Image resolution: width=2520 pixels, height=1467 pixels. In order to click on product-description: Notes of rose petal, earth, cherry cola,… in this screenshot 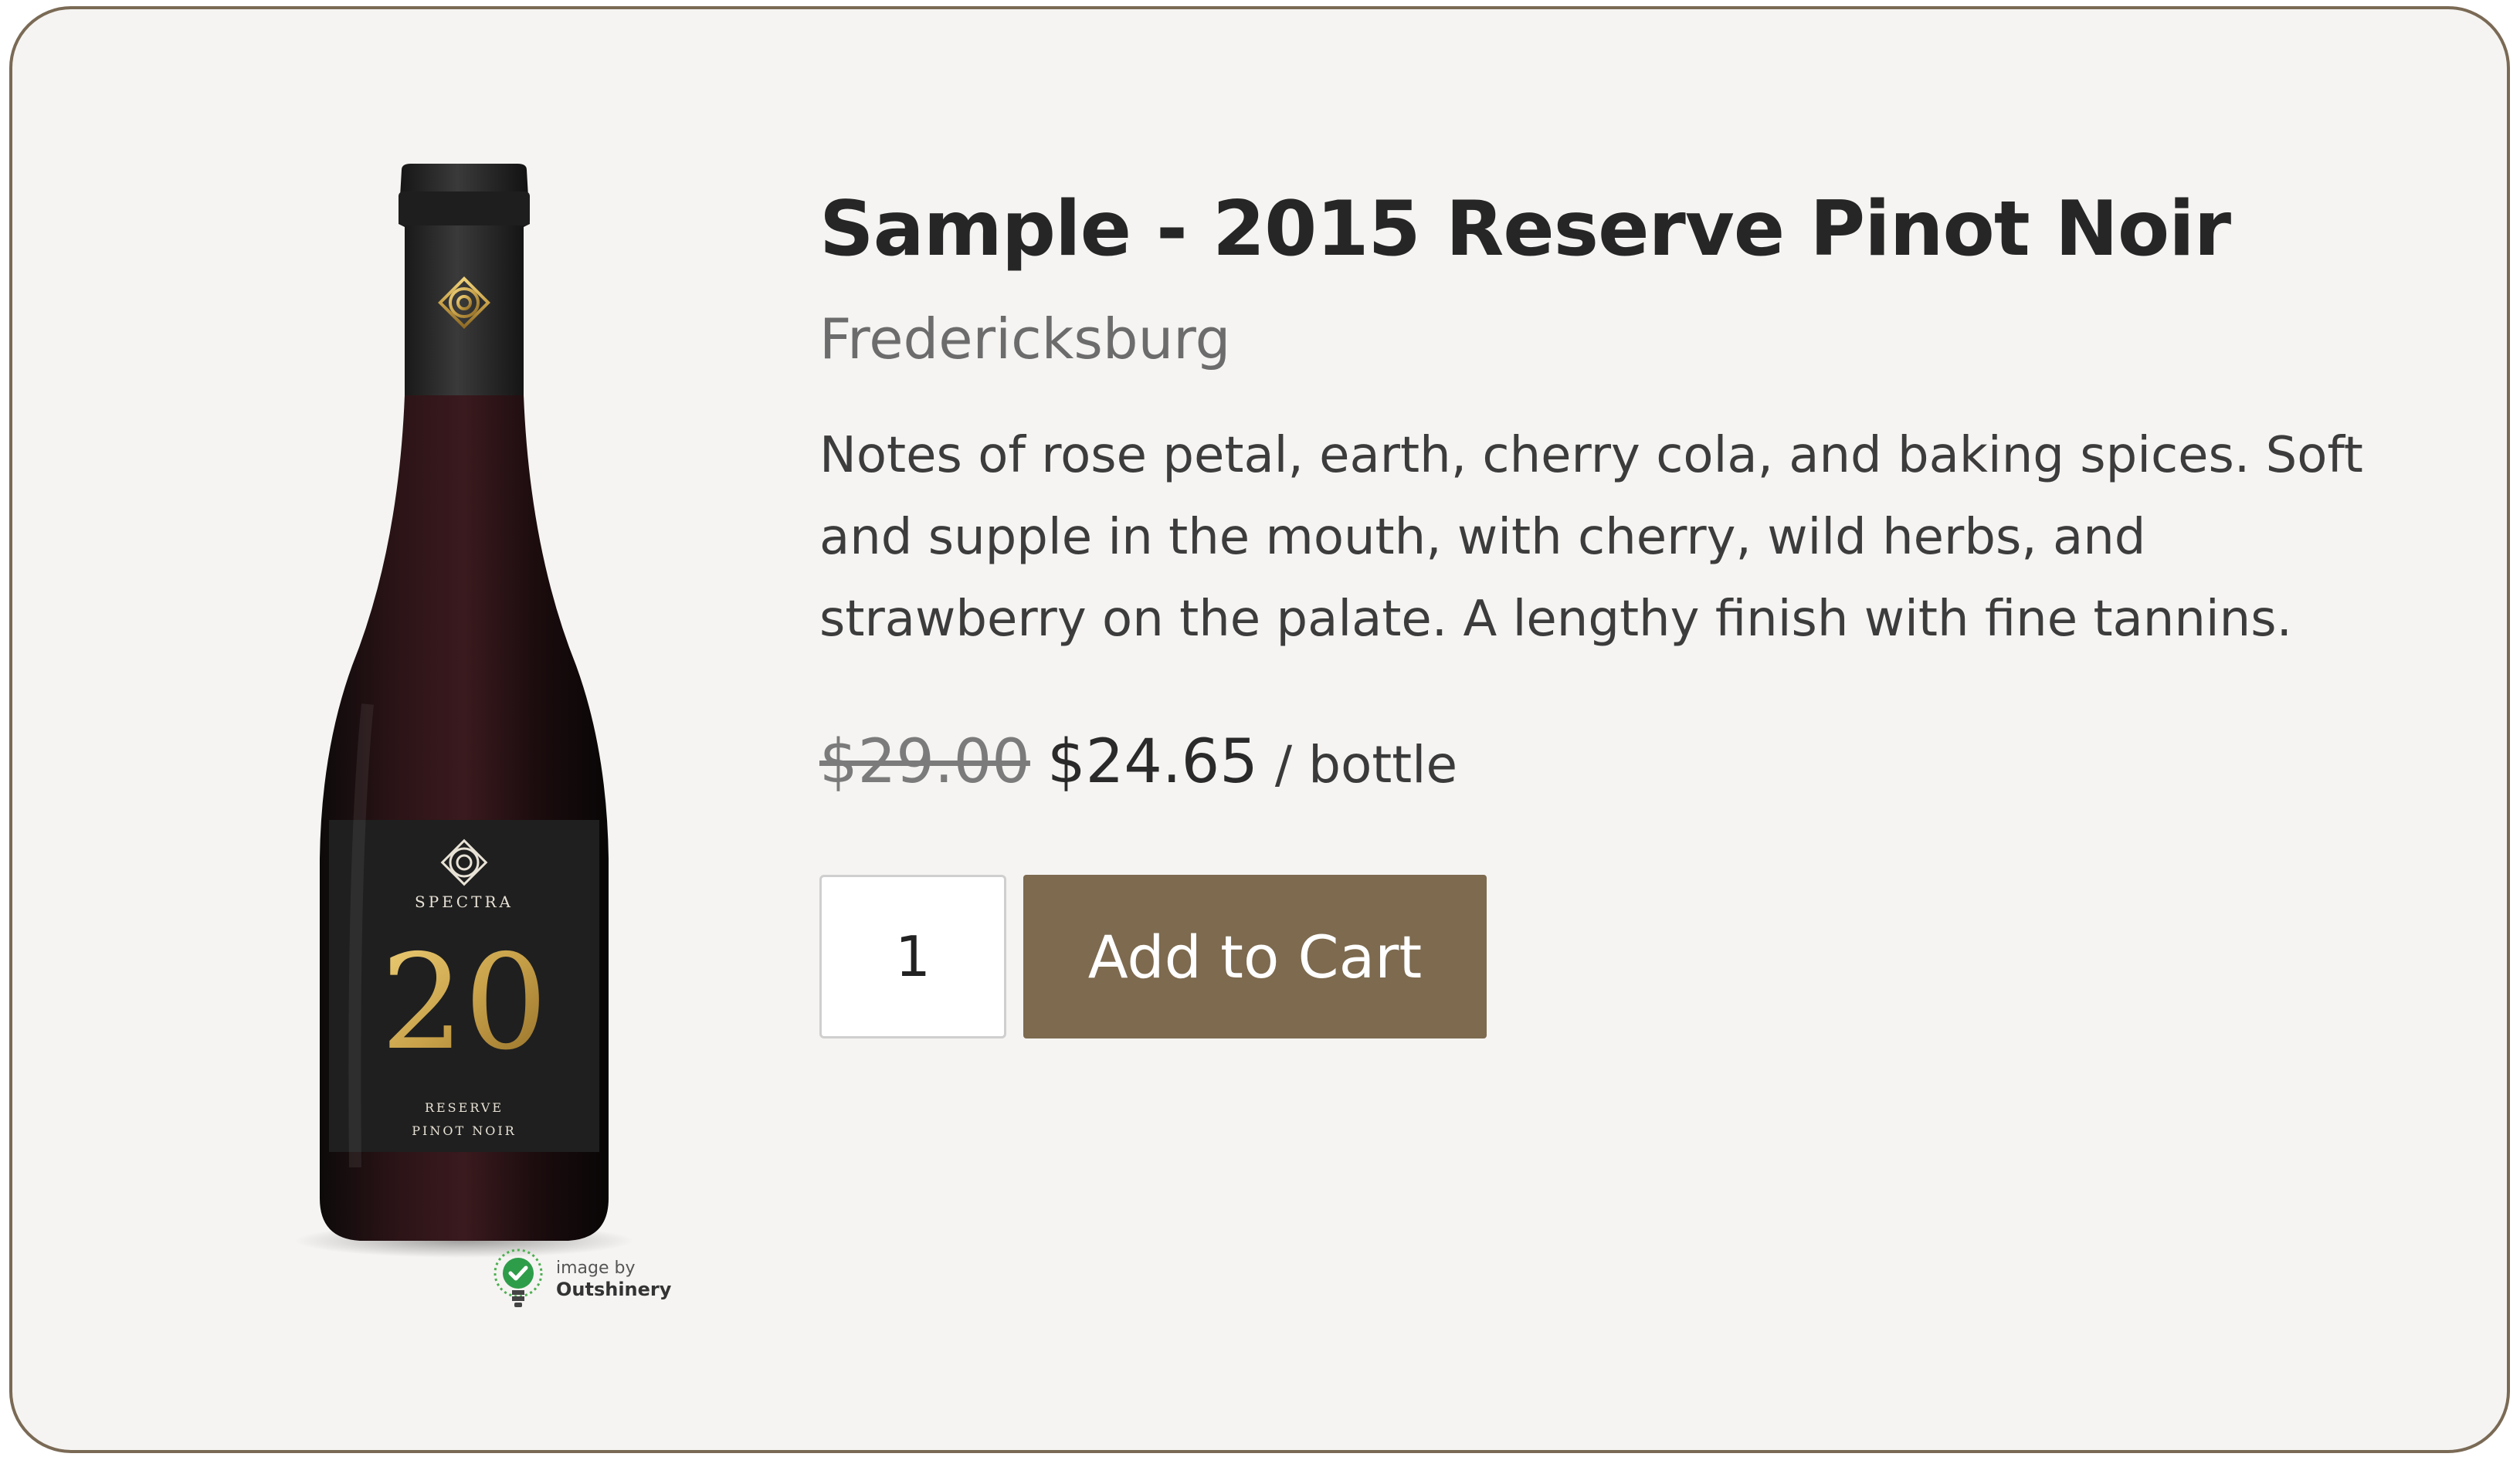, I will do `click(1591, 538)`.